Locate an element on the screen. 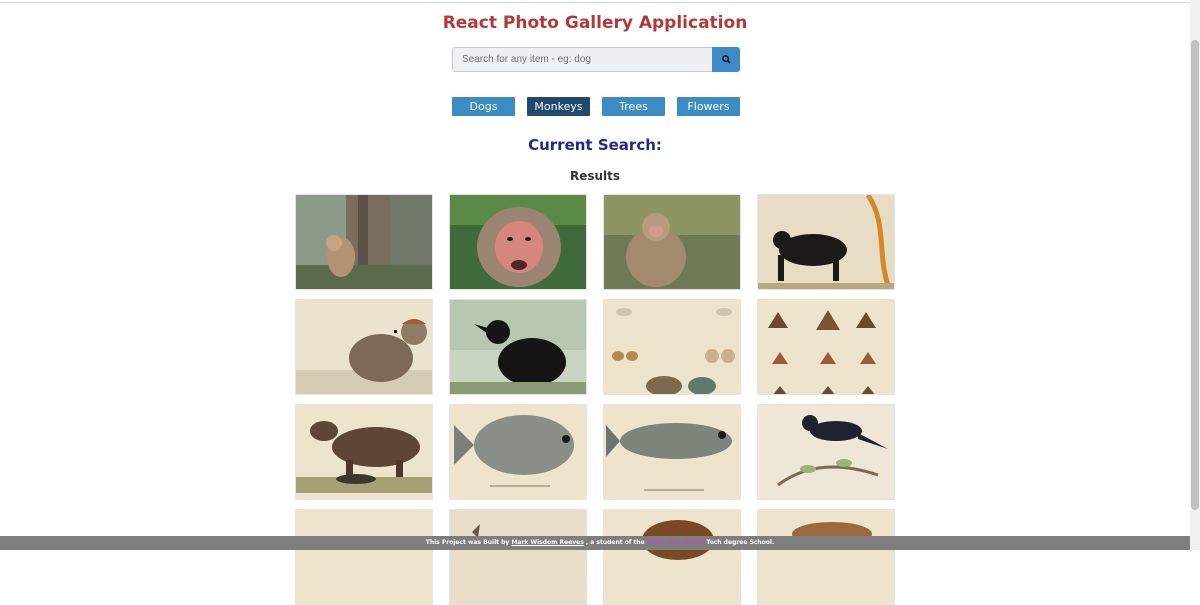  photo-sitting-macaque is located at coordinates (672, 242).